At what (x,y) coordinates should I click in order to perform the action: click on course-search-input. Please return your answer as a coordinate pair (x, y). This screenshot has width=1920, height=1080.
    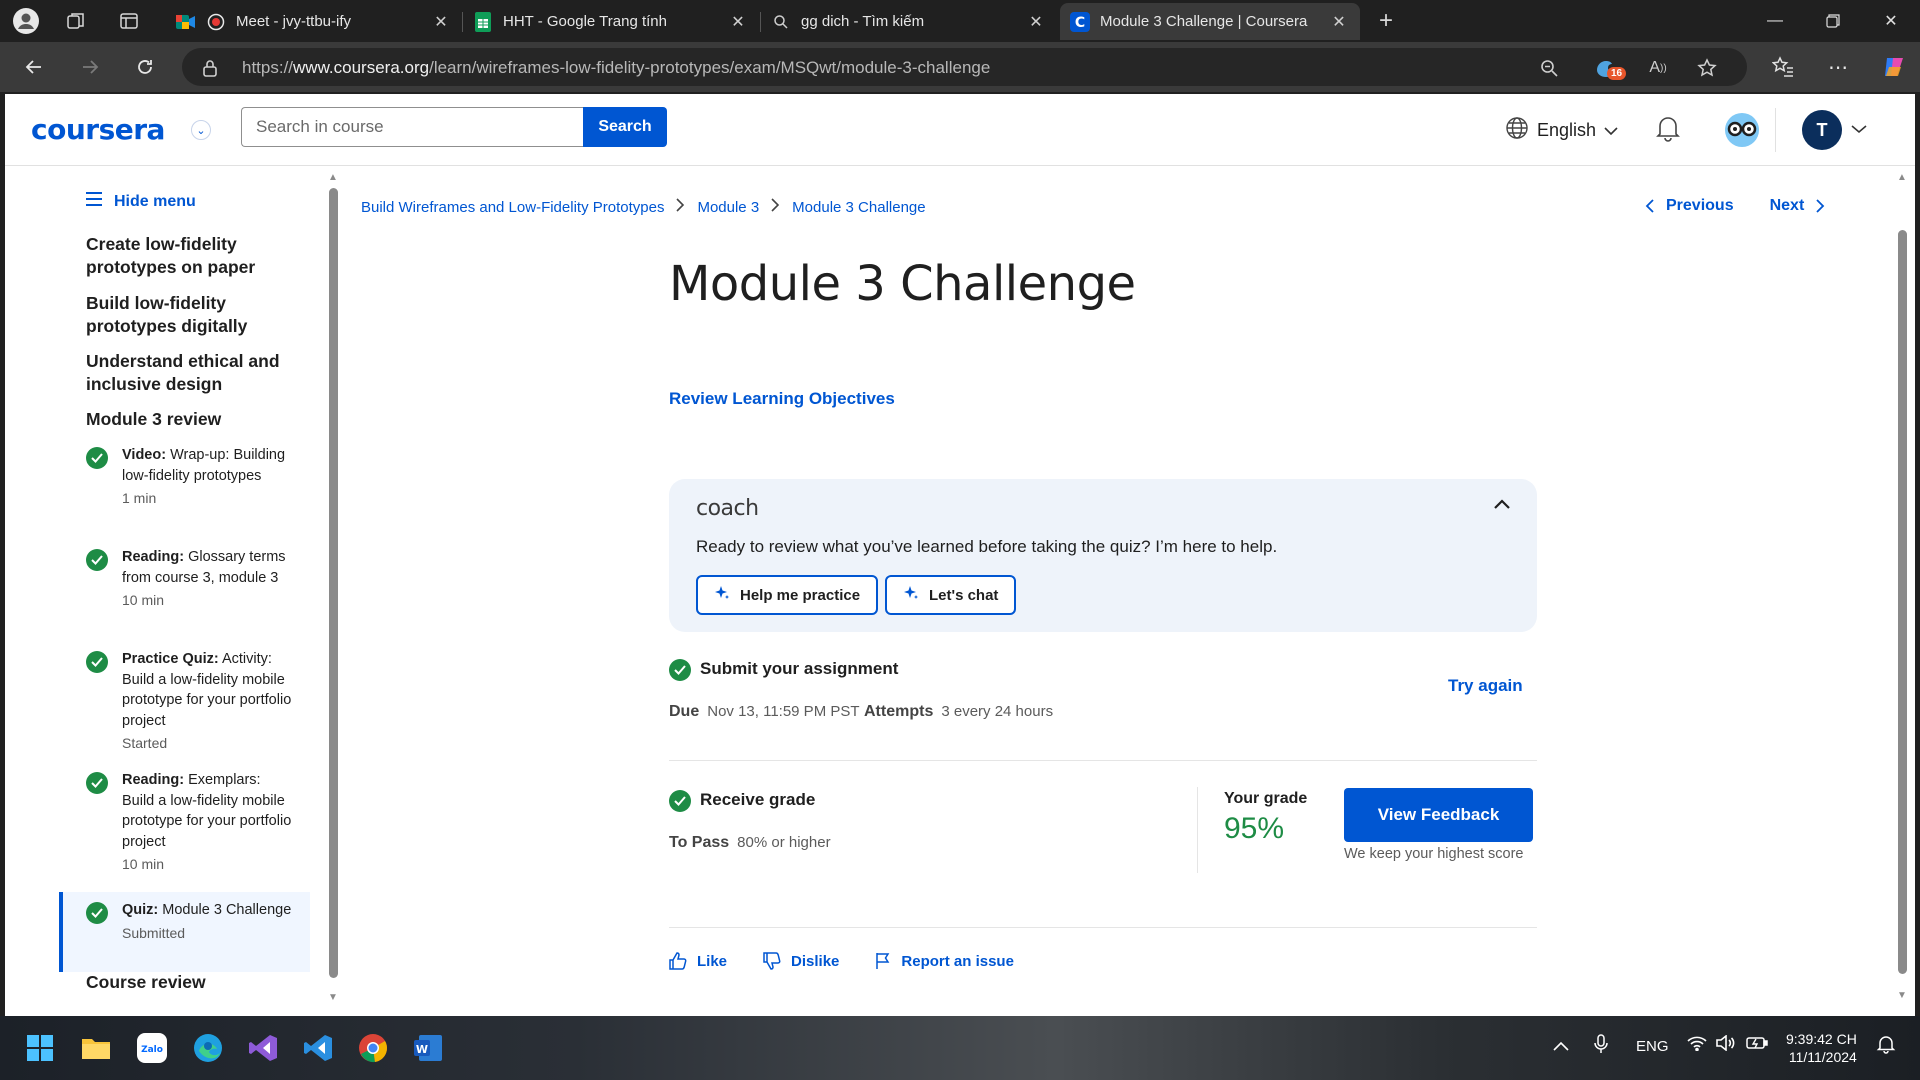
    Looking at the image, I should click on (412, 127).